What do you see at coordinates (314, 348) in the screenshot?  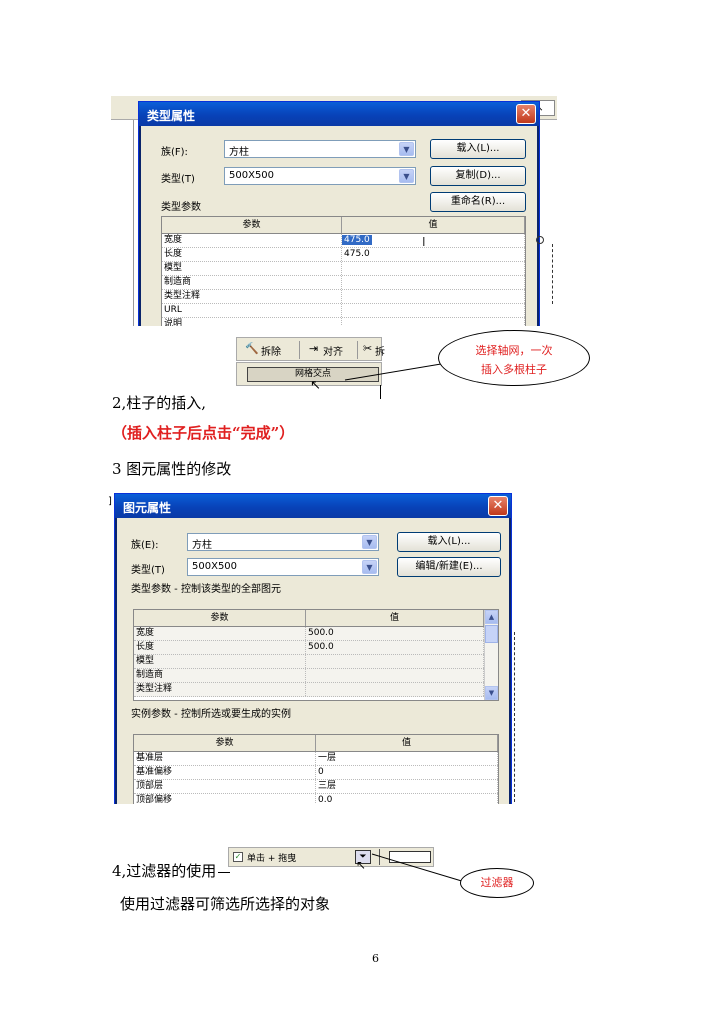 I see `align-icon: ⇥` at bounding box center [314, 348].